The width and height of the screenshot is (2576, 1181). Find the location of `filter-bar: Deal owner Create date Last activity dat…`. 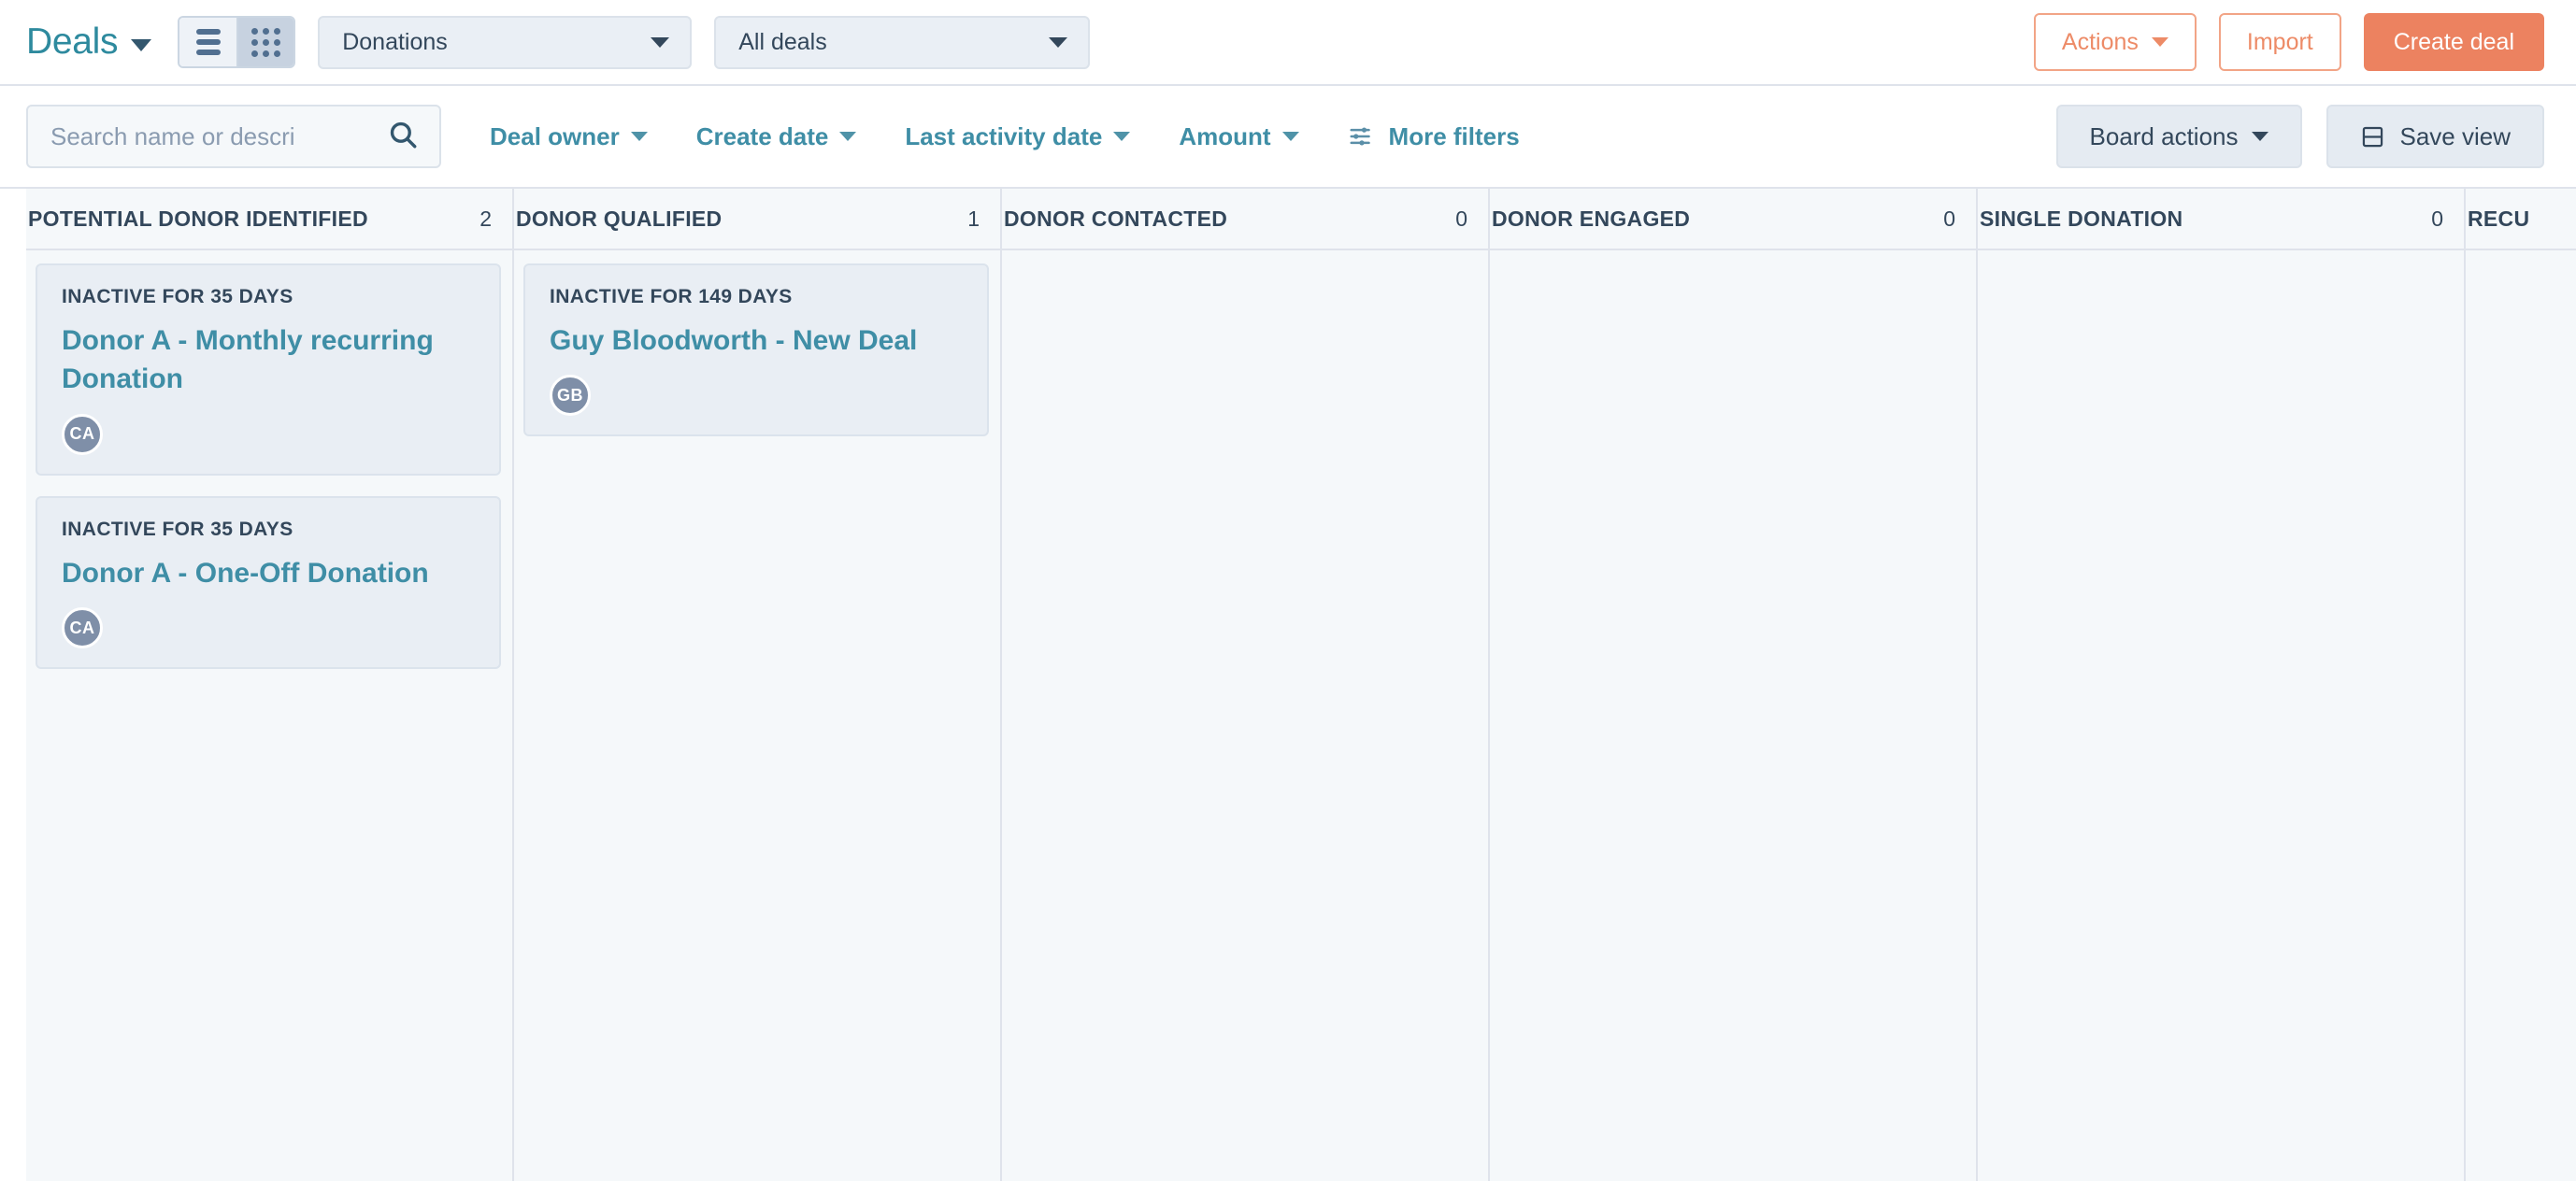

filter-bar: Deal owner Create date Last activity dat… is located at coordinates (1288, 137).